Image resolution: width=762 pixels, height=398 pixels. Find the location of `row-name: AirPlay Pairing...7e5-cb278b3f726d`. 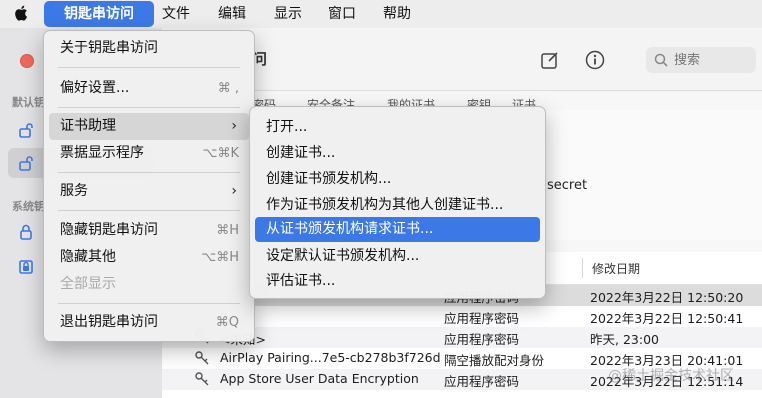

row-name: AirPlay Pairing...7e5-cb278b3f726d is located at coordinates (330, 357).